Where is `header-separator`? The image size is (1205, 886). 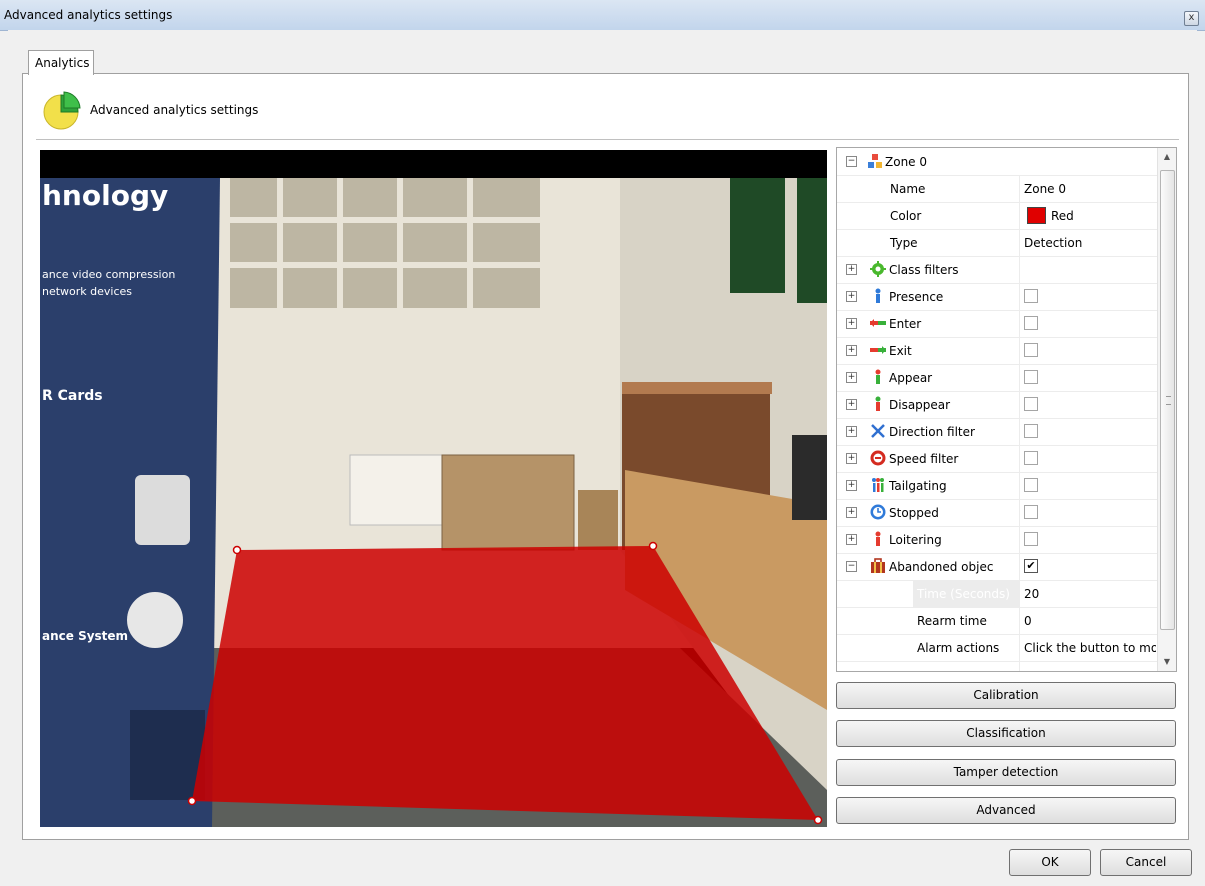
header-separator is located at coordinates (607, 139).